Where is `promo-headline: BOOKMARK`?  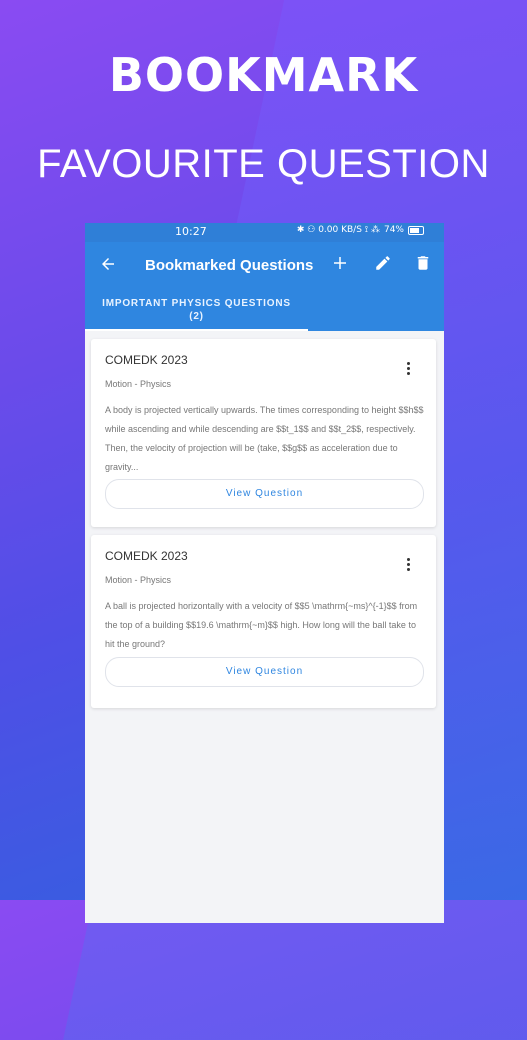
promo-headline: BOOKMARK is located at coordinates (263, 75).